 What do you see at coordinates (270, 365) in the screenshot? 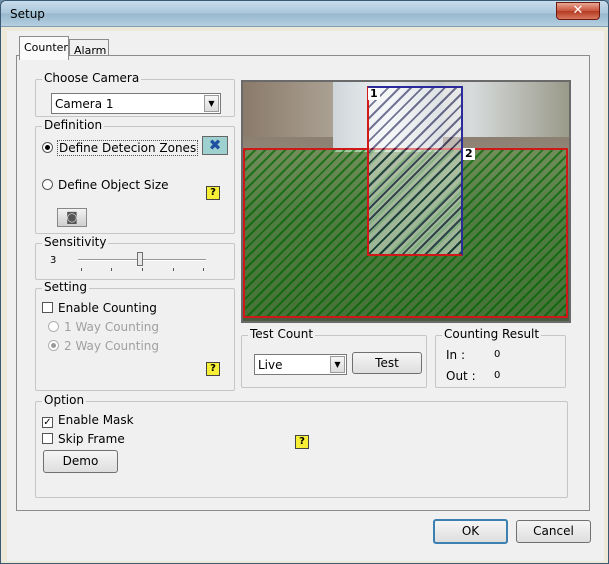
I see `test-mode-value: Live` at bounding box center [270, 365].